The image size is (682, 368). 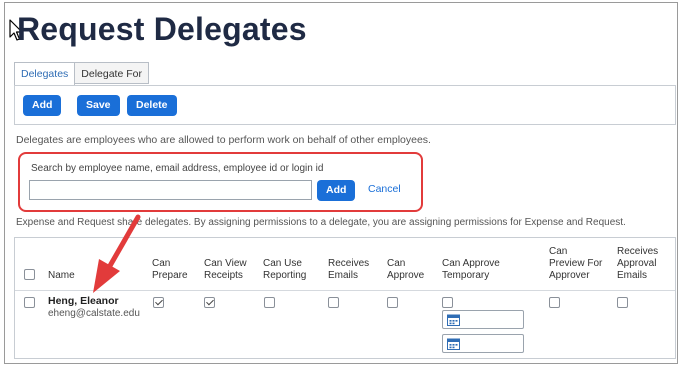 I want to click on can-use-reporting-checkbox, so click(x=269, y=302).